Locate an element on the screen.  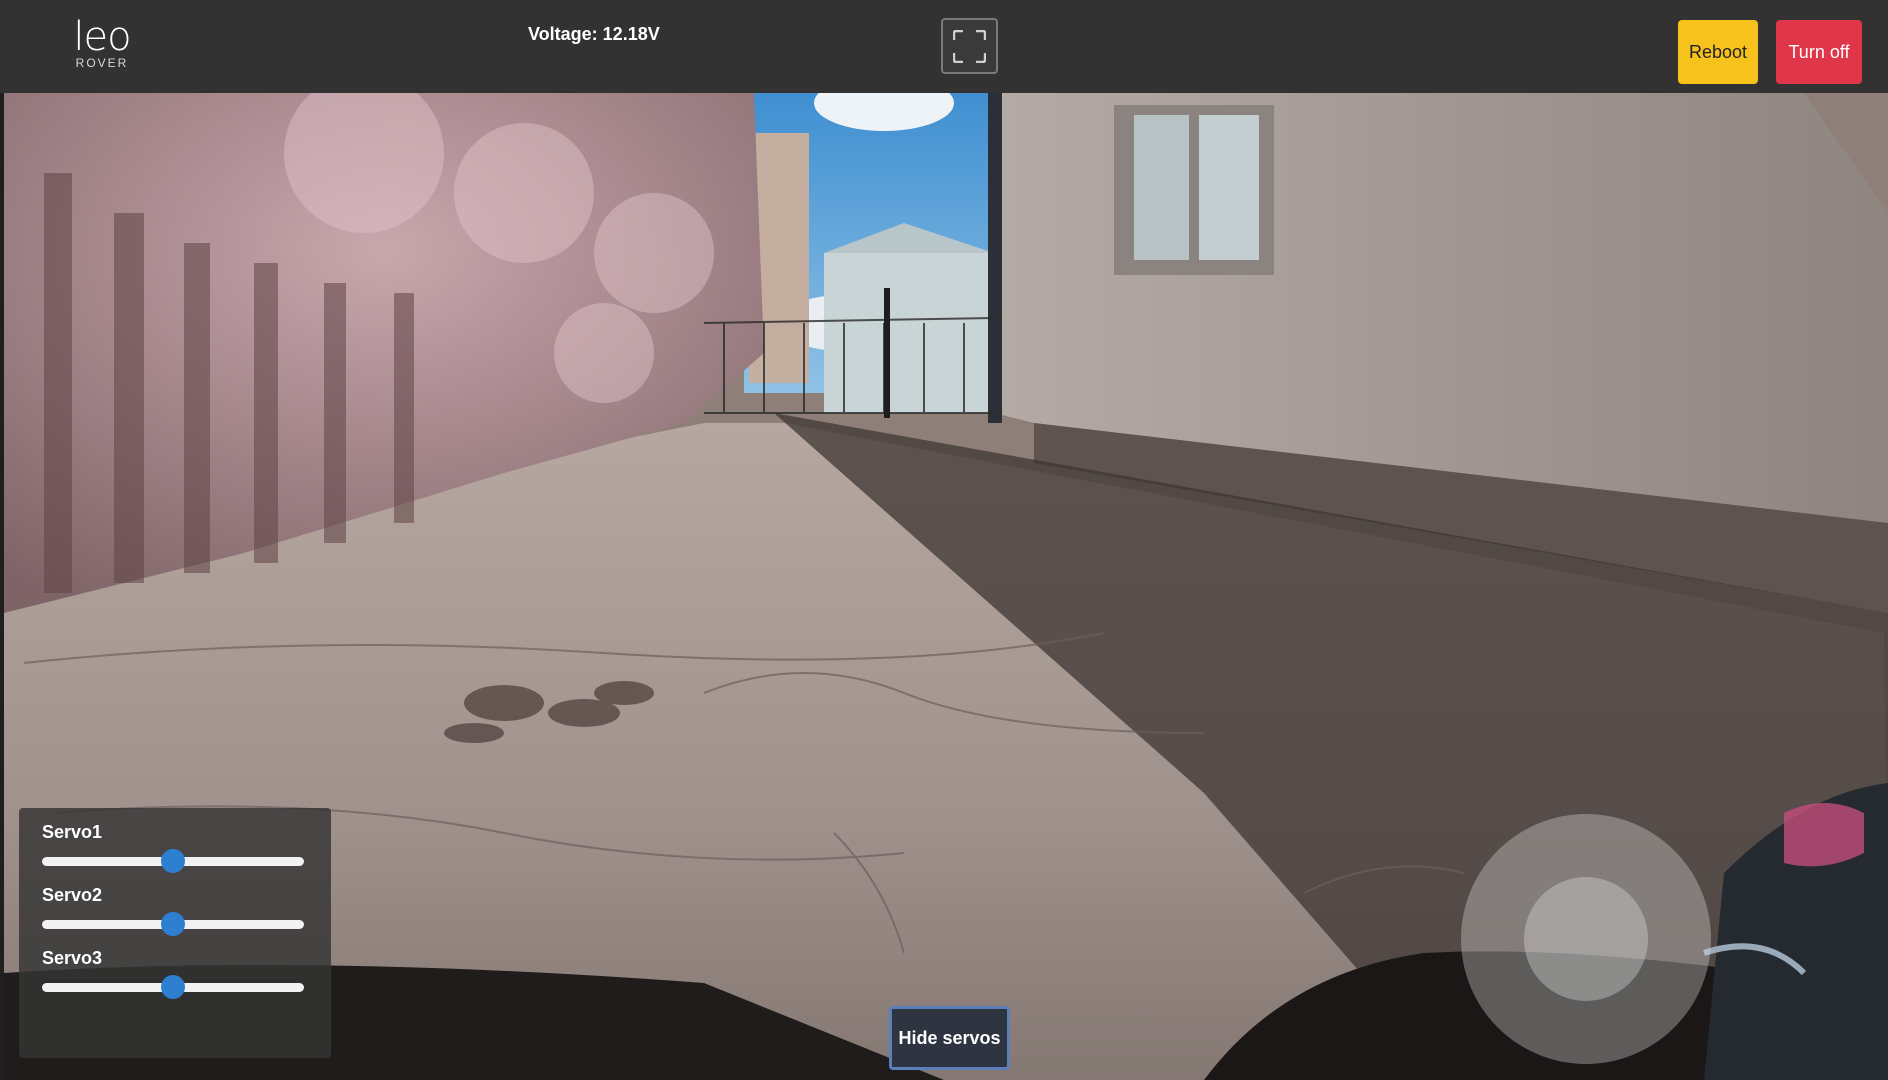
servo-control: Servo1 is located at coordinates (186, 853).